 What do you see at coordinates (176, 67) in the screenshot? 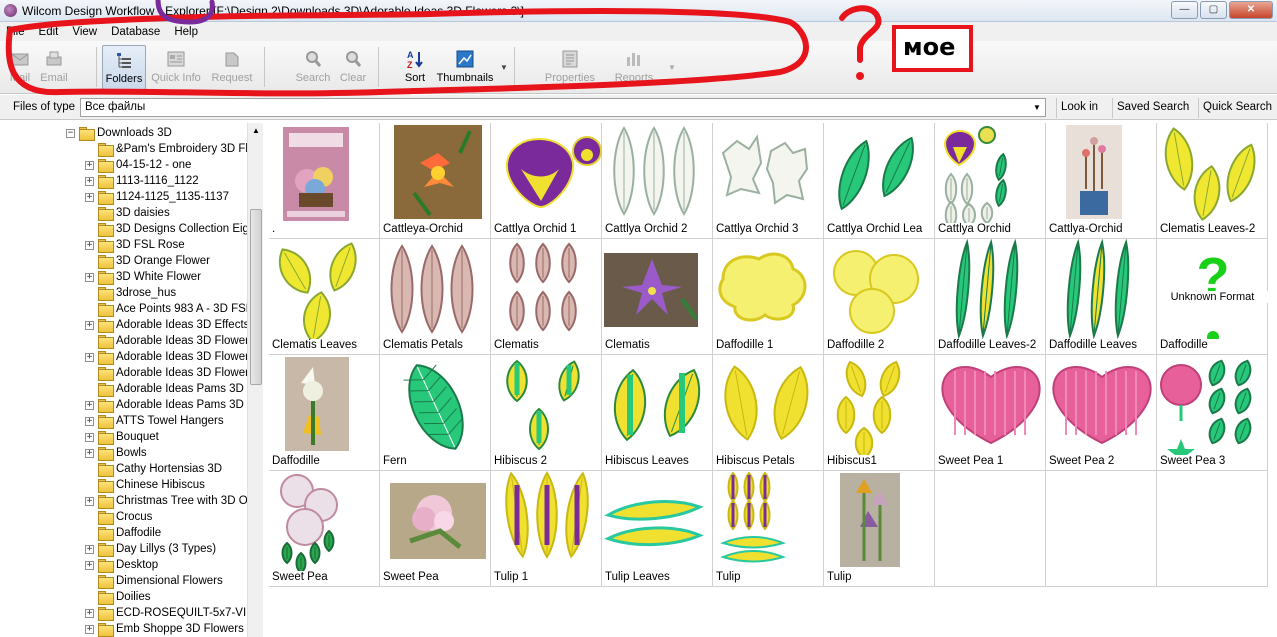
I see `quick-info-button: Quick Info` at bounding box center [176, 67].